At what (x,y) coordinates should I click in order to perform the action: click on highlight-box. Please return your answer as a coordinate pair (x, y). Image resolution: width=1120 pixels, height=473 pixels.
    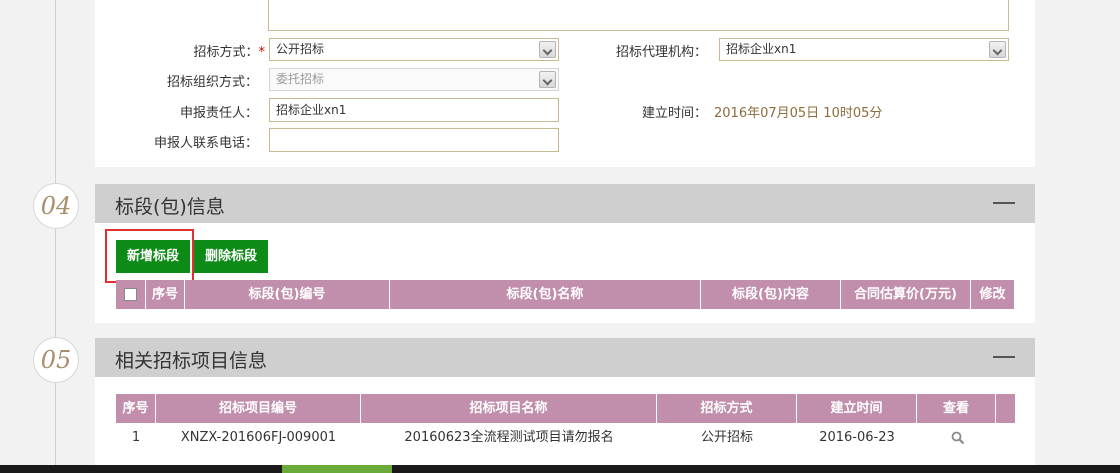
    Looking at the image, I should click on (149, 256).